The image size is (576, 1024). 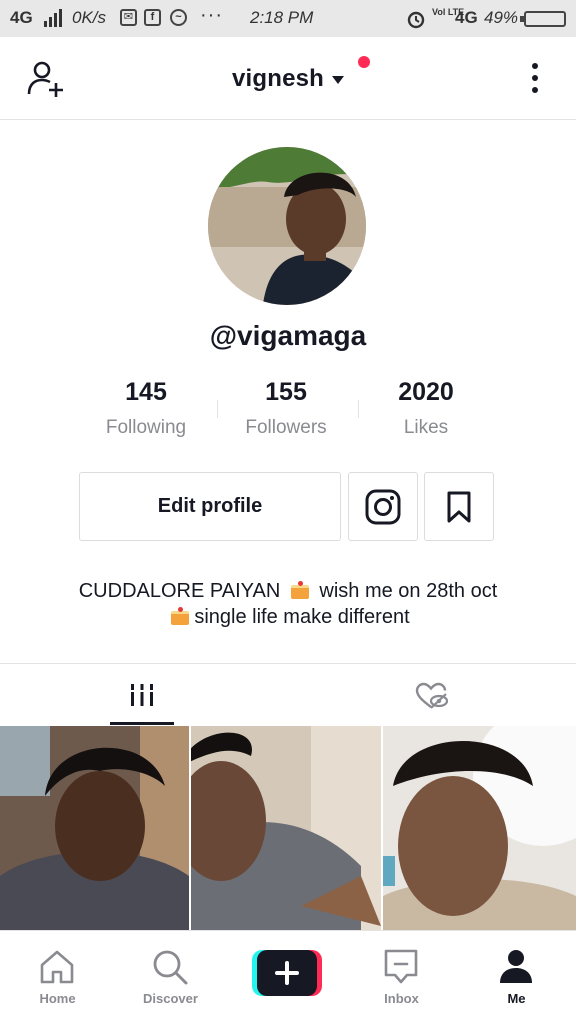 What do you see at coordinates (364, 62) in the screenshot?
I see `notification-dot` at bounding box center [364, 62].